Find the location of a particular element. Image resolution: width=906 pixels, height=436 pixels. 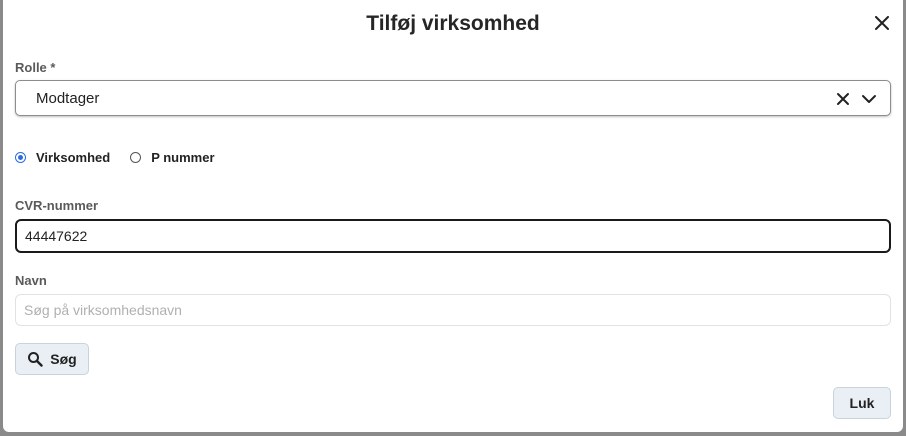

role-clear-button is located at coordinates (843, 99).